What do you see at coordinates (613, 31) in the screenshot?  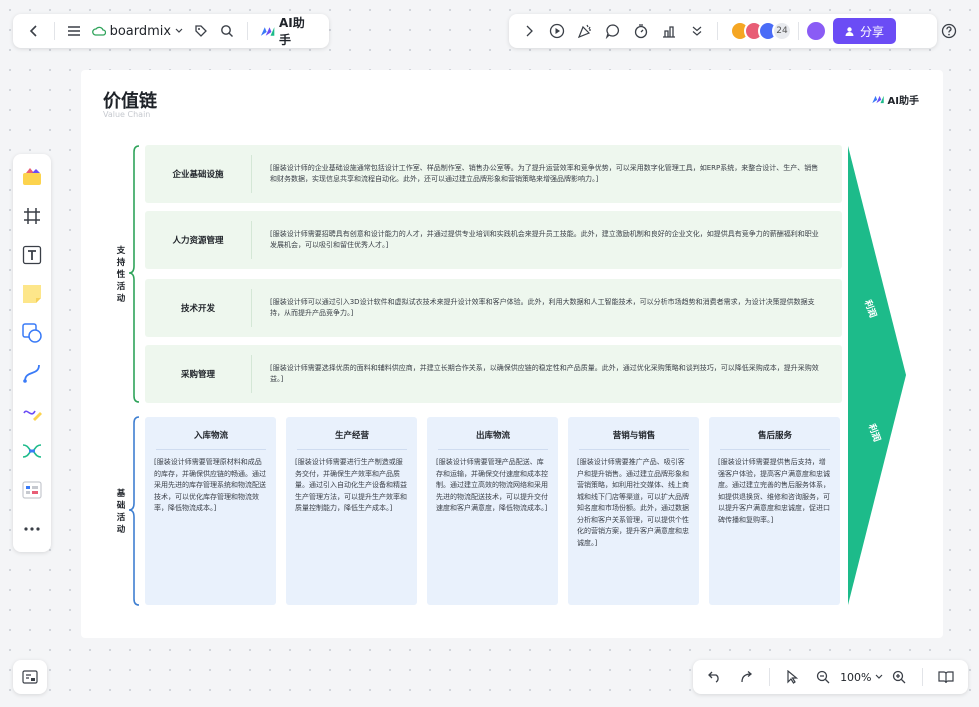 I see `comment-icon` at bounding box center [613, 31].